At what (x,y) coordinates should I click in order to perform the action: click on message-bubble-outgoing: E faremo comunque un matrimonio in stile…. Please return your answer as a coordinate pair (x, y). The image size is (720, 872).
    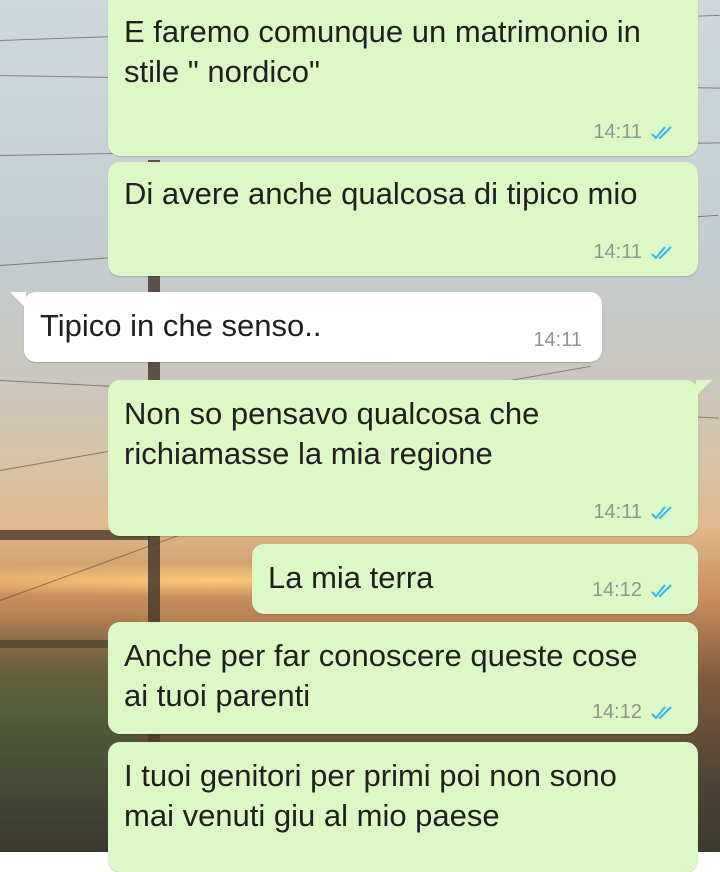
    Looking at the image, I should click on (403, 78).